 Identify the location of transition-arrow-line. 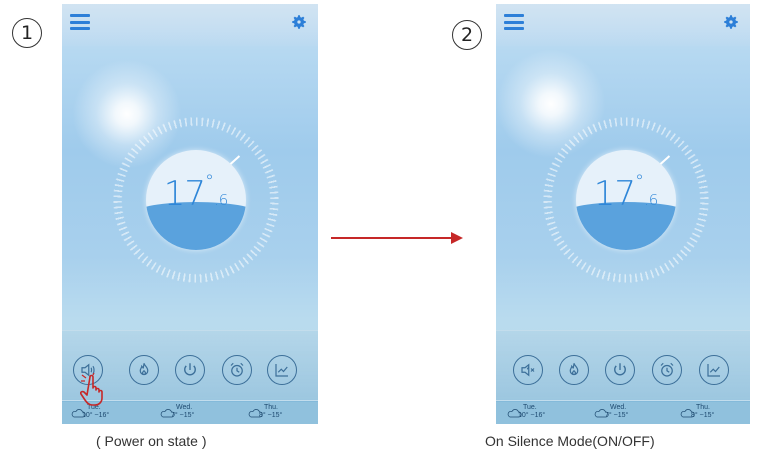
(393, 238).